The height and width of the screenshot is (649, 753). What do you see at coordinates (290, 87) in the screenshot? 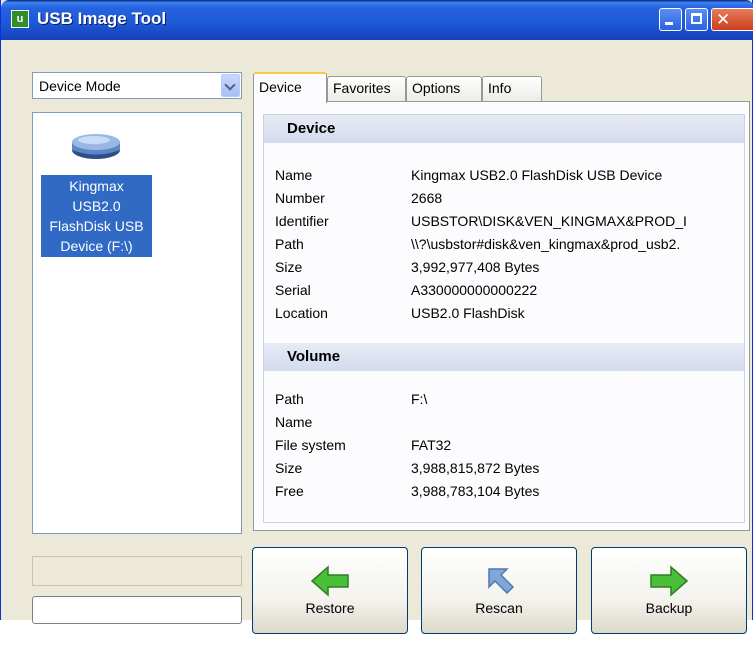
I see `tab-device: Device` at bounding box center [290, 87].